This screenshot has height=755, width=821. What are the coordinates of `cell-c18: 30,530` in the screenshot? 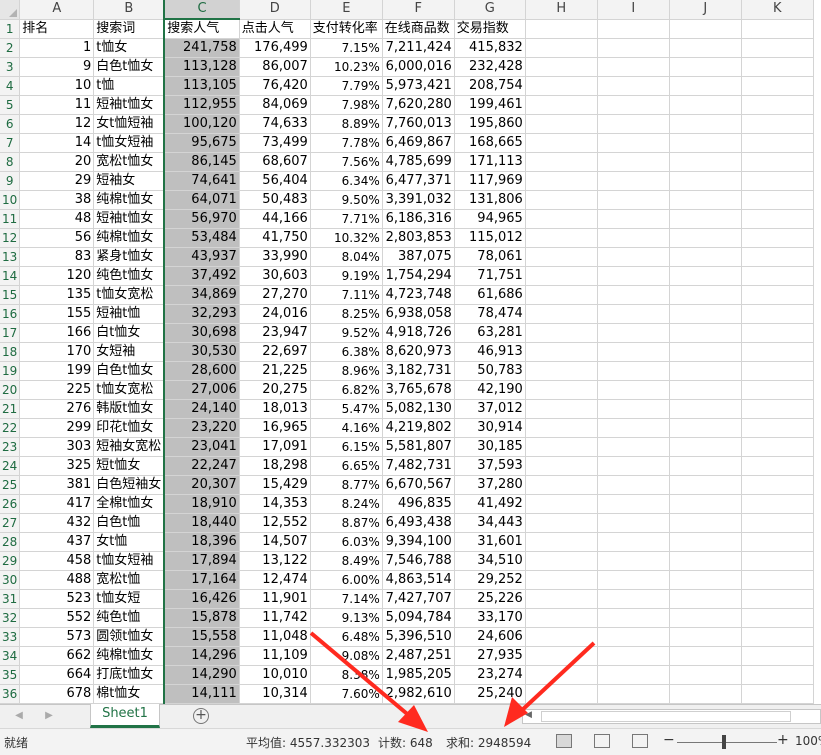 It's located at (201, 352).